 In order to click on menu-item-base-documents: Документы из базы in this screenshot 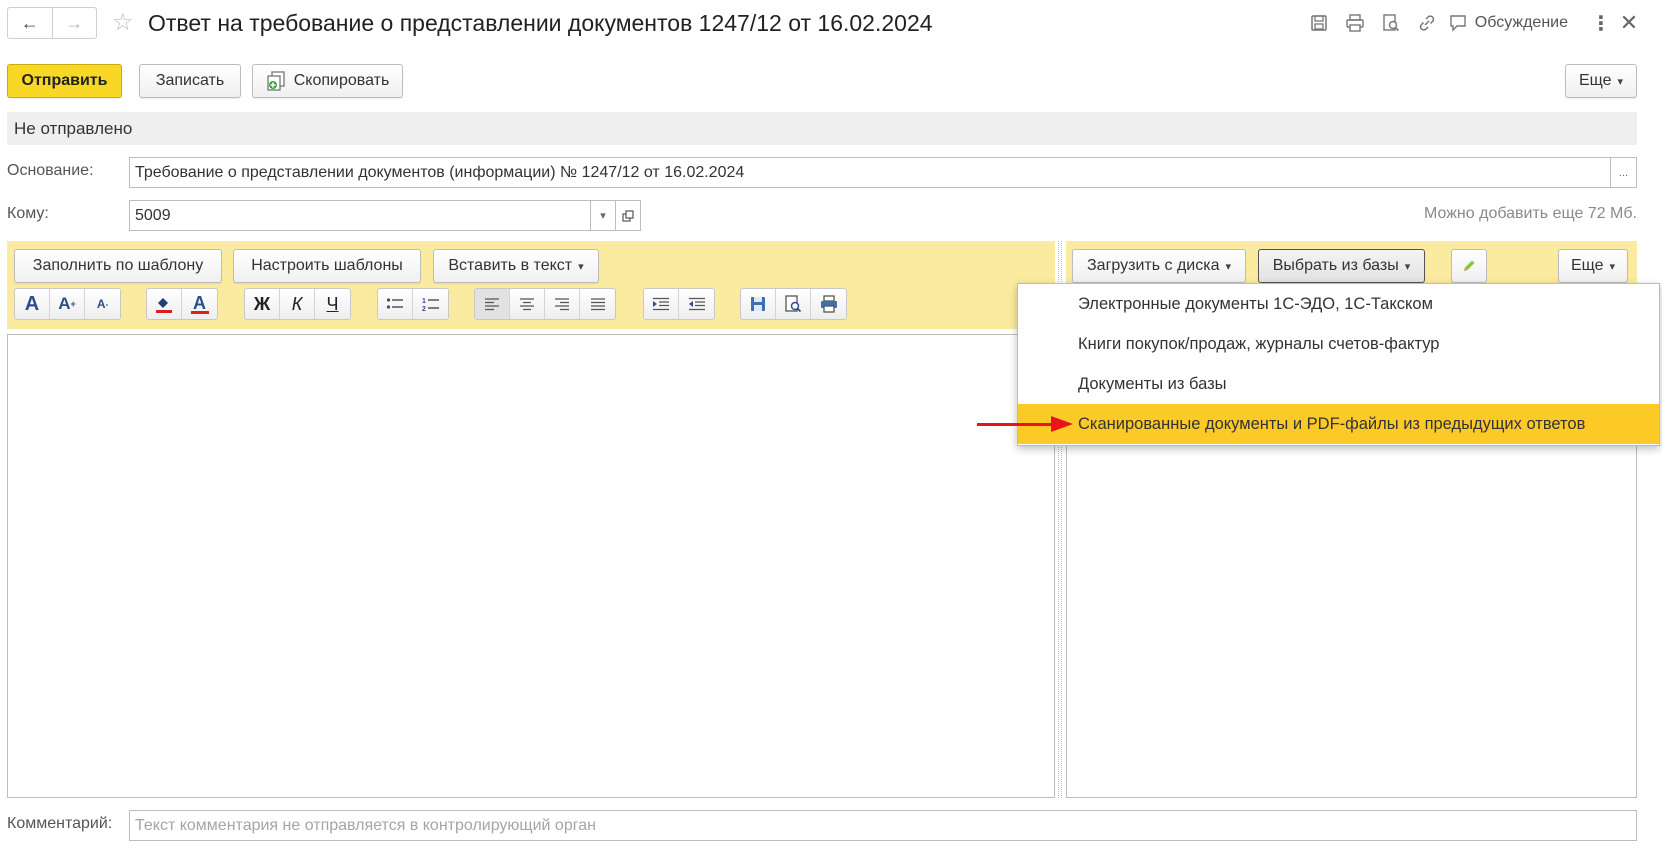, I will do `click(1338, 384)`.